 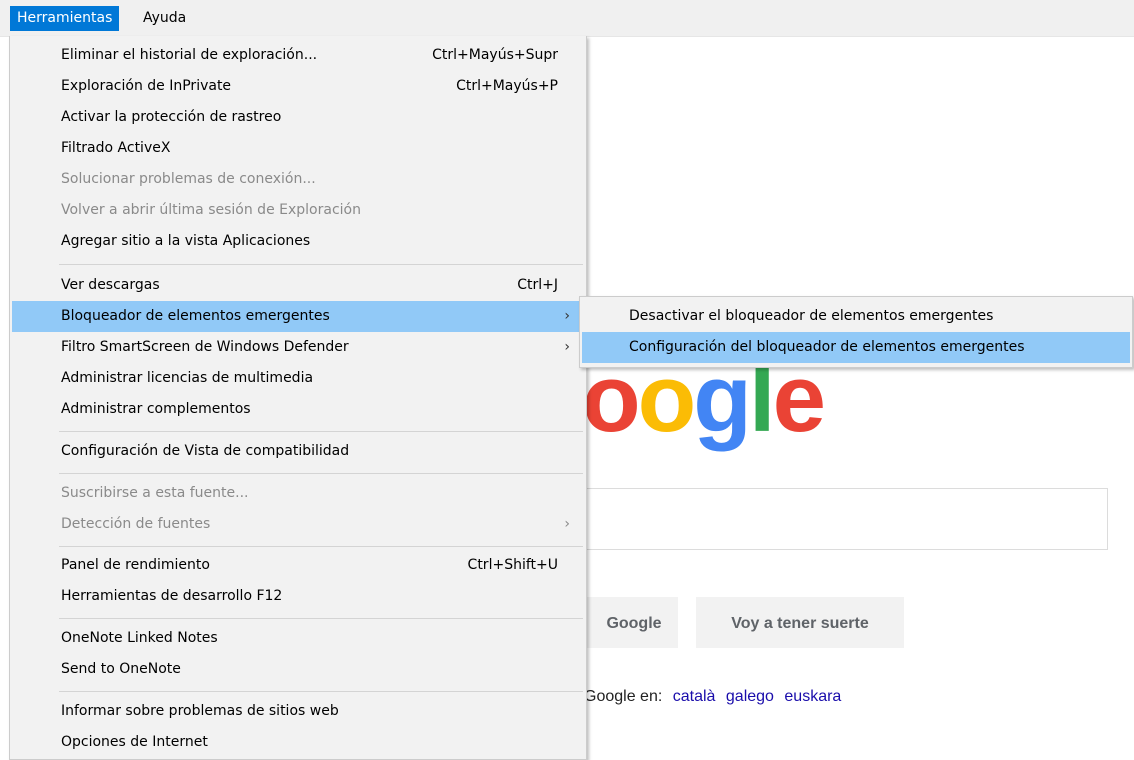 I want to click on menu-item-feed-discovery: Detección de fuentes ›, so click(x=298, y=524).